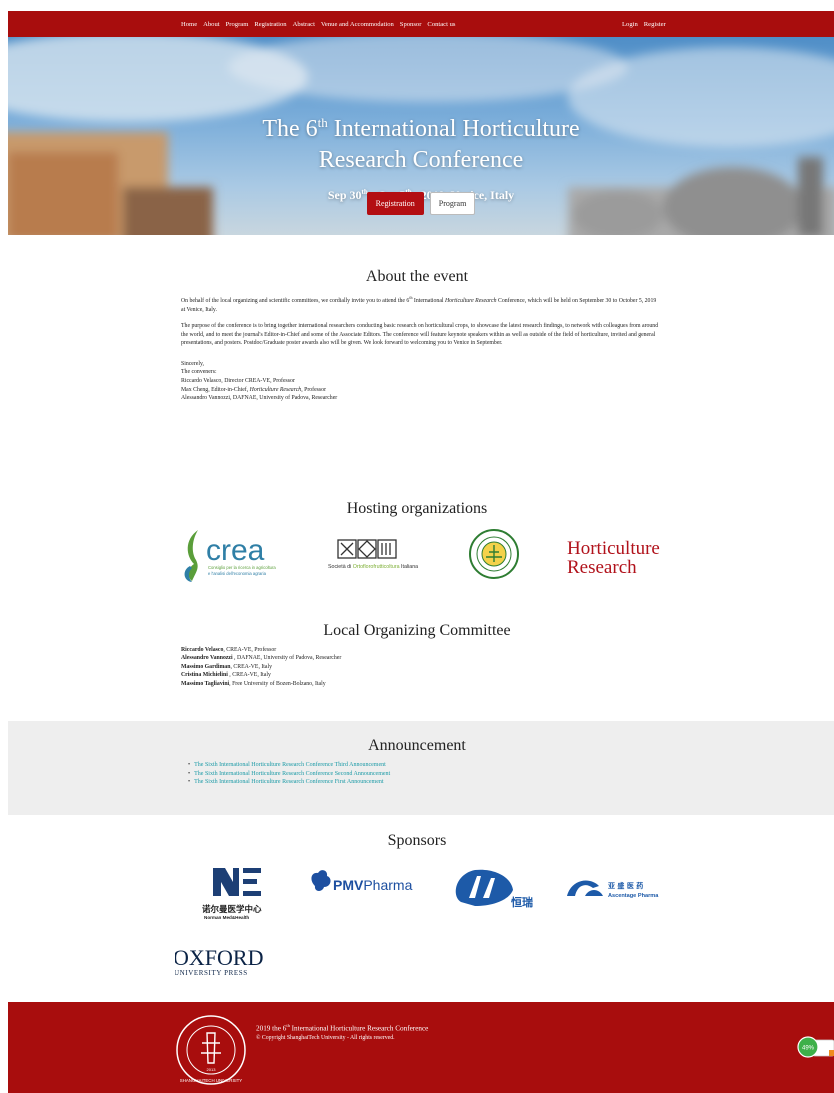 This screenshot has height=1093, width=834. What do you see at coordinates (192, 363) in the screenshot?
I see `signature-line: Sincerely,` at bounding box center [192, 363].